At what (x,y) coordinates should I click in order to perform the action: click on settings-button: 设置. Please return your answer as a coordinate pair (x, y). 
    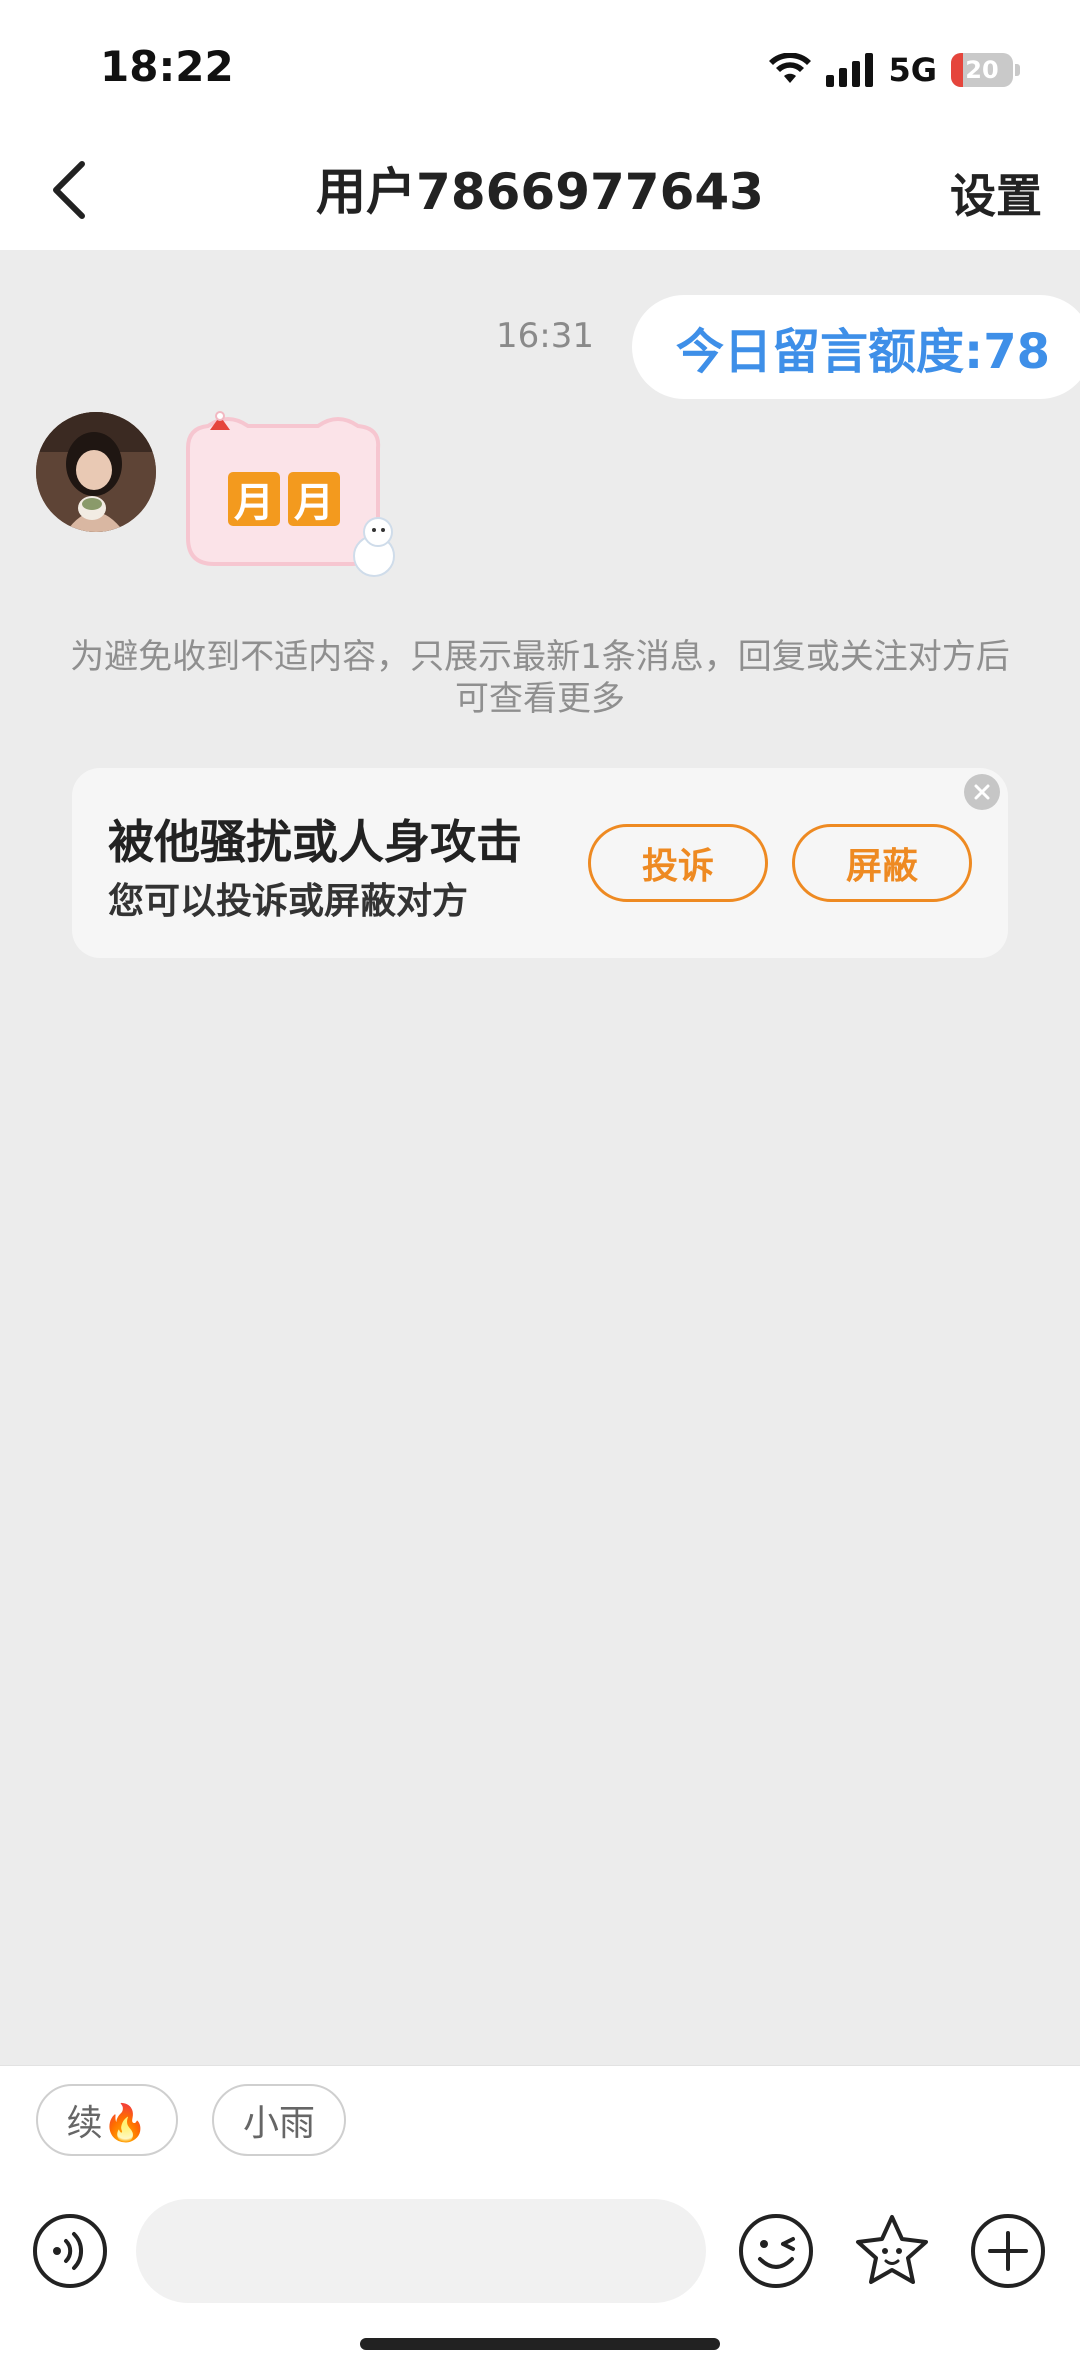
    Looking at the image, I should click on (996, 193).